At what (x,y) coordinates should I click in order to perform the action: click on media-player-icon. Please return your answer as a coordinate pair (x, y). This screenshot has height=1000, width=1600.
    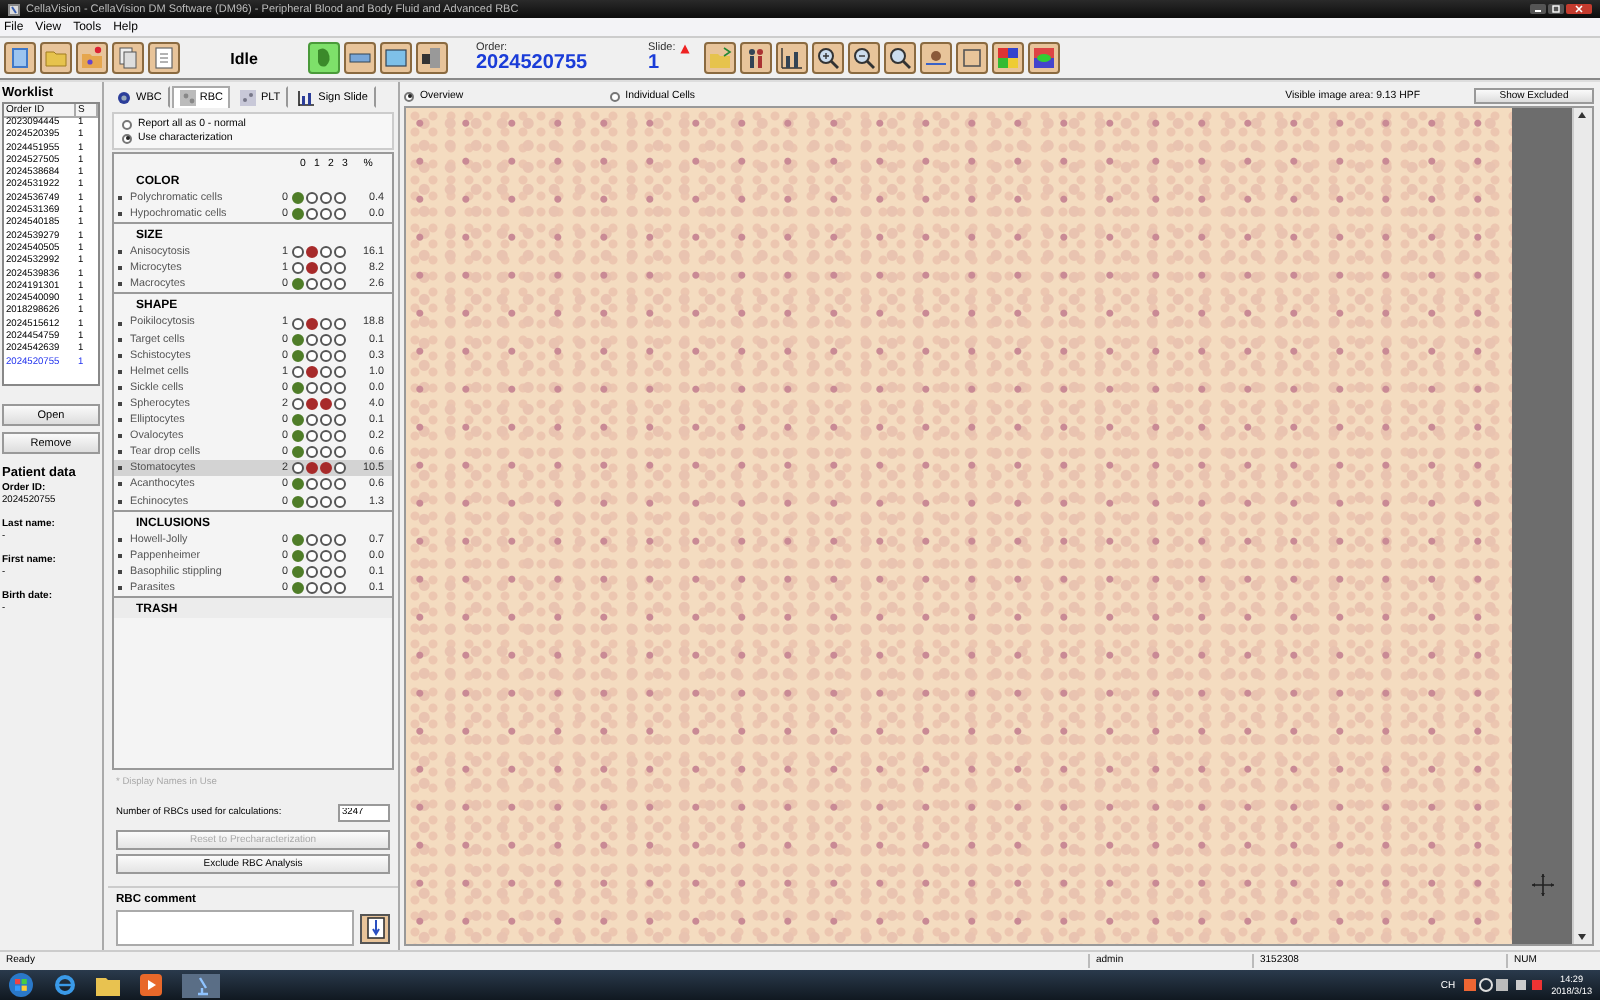
    Looking at the image, I should click on (151, 985).